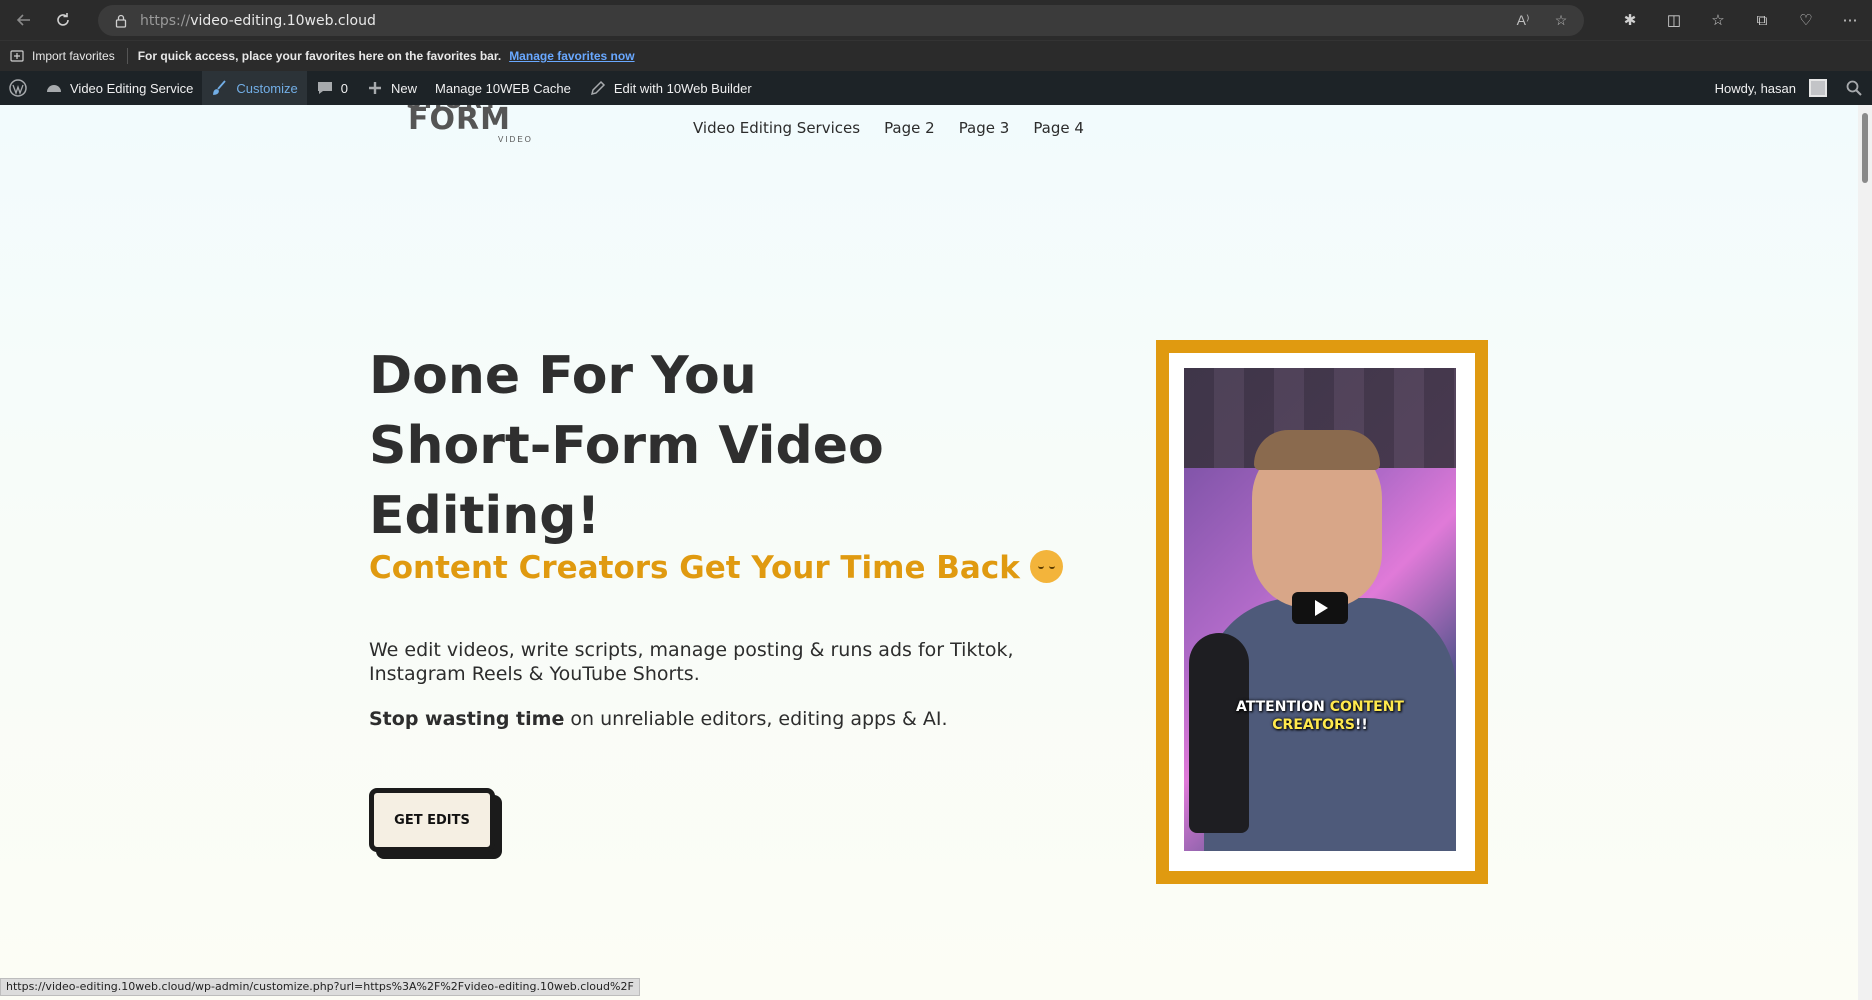  Describe the element at coordinates (1762, 20) in the screenshot. I see `collections-icon: ⧉` at that location.